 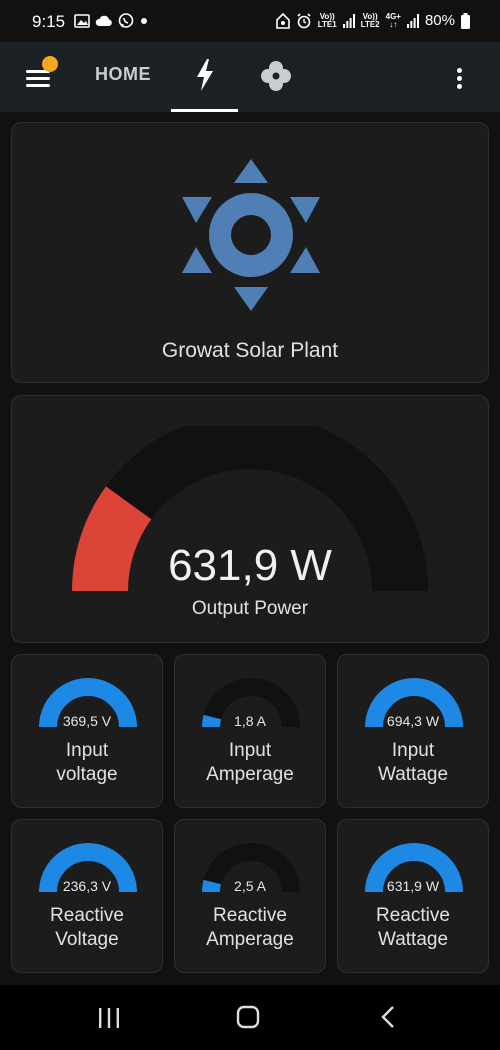 I want to click on sensor-label: Reactive Voltage, so click(x=87, y=928).